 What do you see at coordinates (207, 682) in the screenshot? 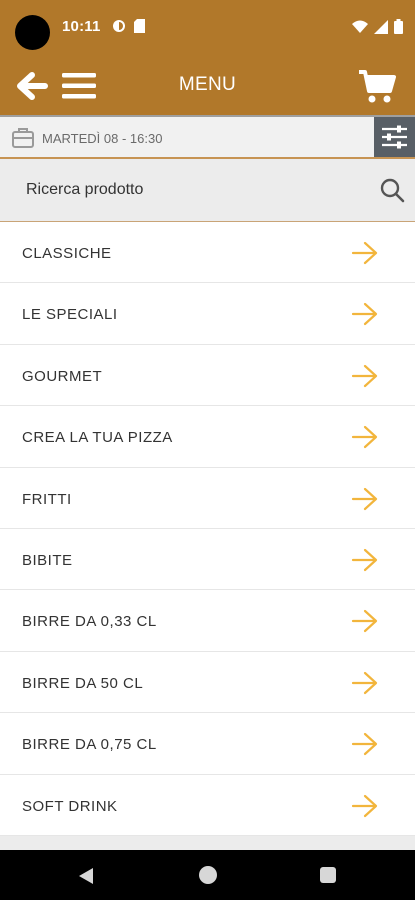
I see `list-item: BIRRE DA 50 CL` at bounding box center [207, 682].